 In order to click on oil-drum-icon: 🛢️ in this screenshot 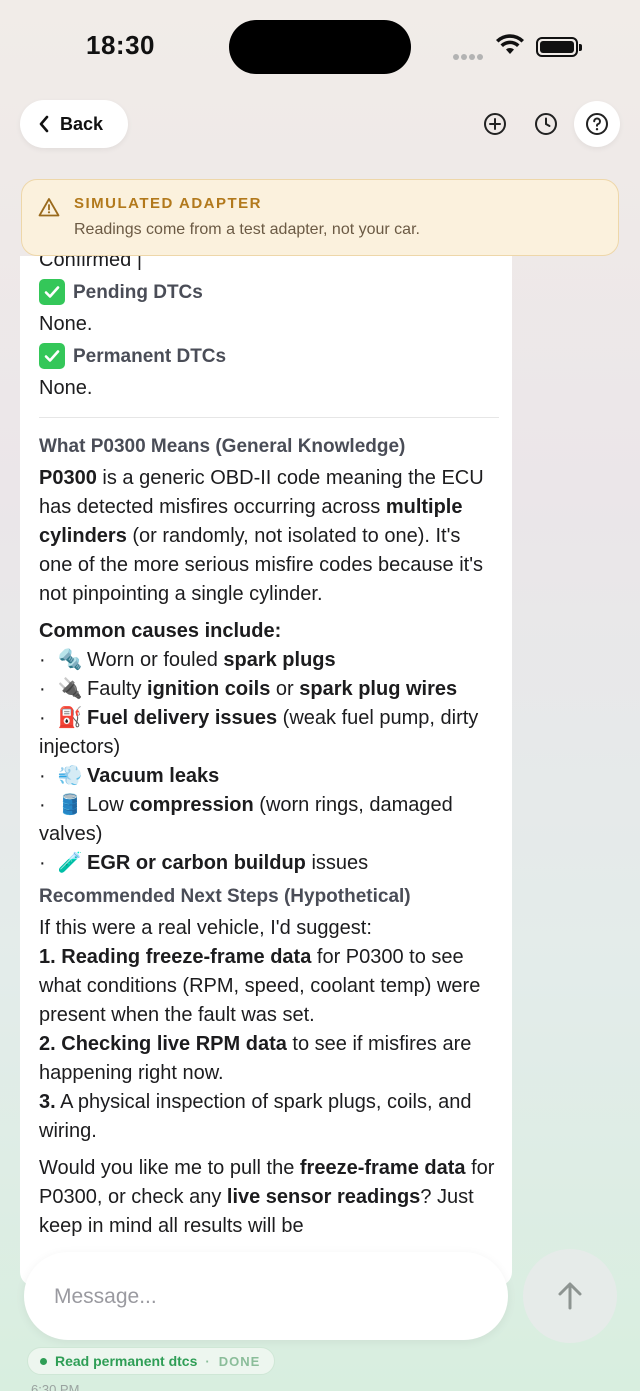, I will do `click(70, 805)`.